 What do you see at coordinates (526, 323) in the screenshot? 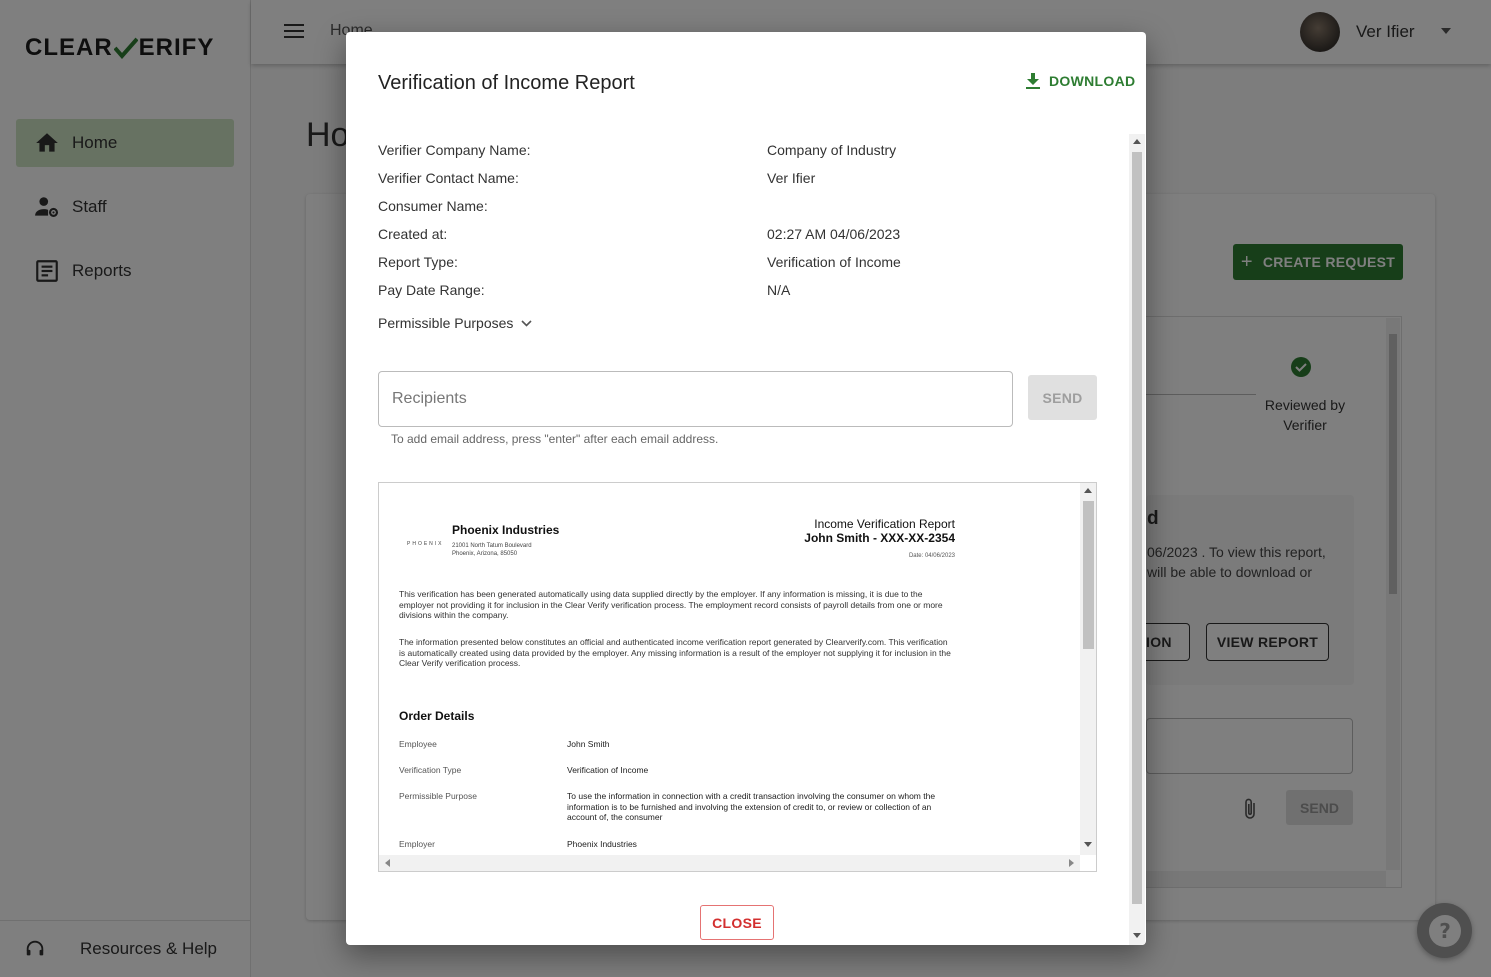
I see `chevron-down-icon` at bounding box center [526, 323].